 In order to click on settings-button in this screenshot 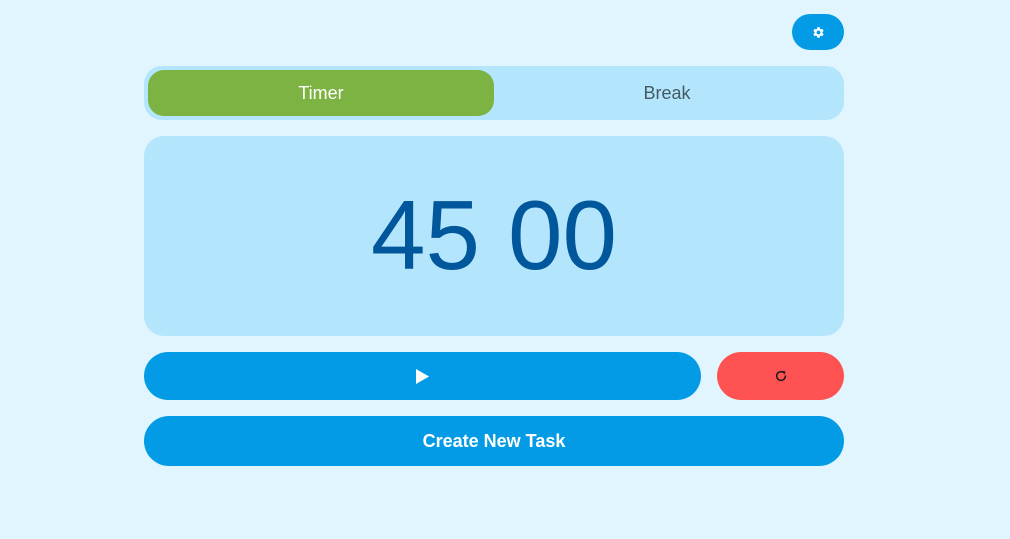, I will do `click(818, 32)`.